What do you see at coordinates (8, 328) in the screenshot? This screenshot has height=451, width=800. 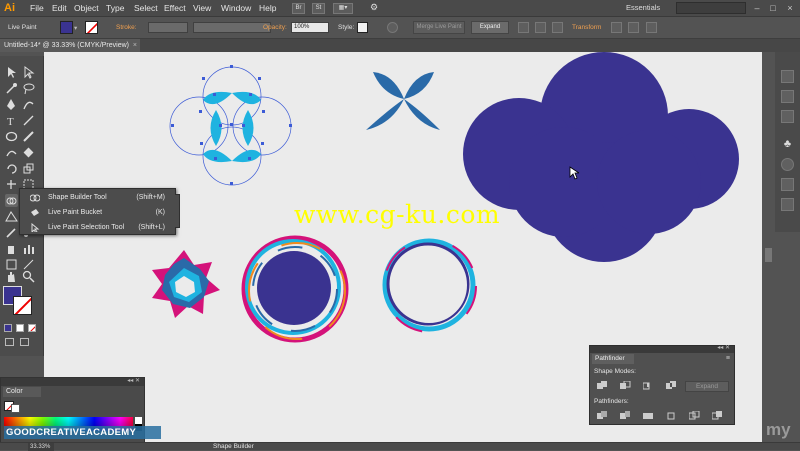 I see `color-mode-button` at bounding box center [8, 328].